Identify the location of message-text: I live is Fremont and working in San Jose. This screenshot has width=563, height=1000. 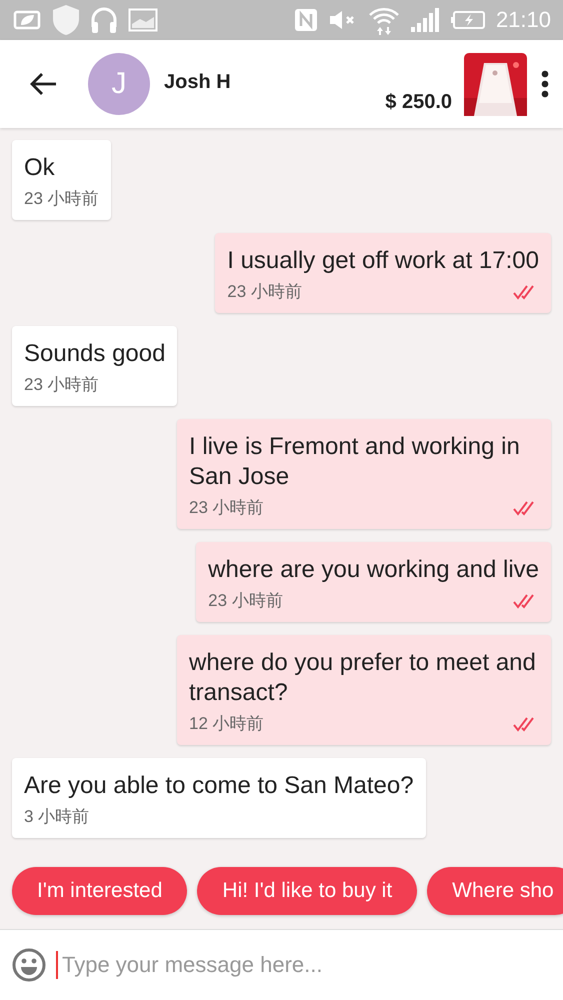
(355, 462).